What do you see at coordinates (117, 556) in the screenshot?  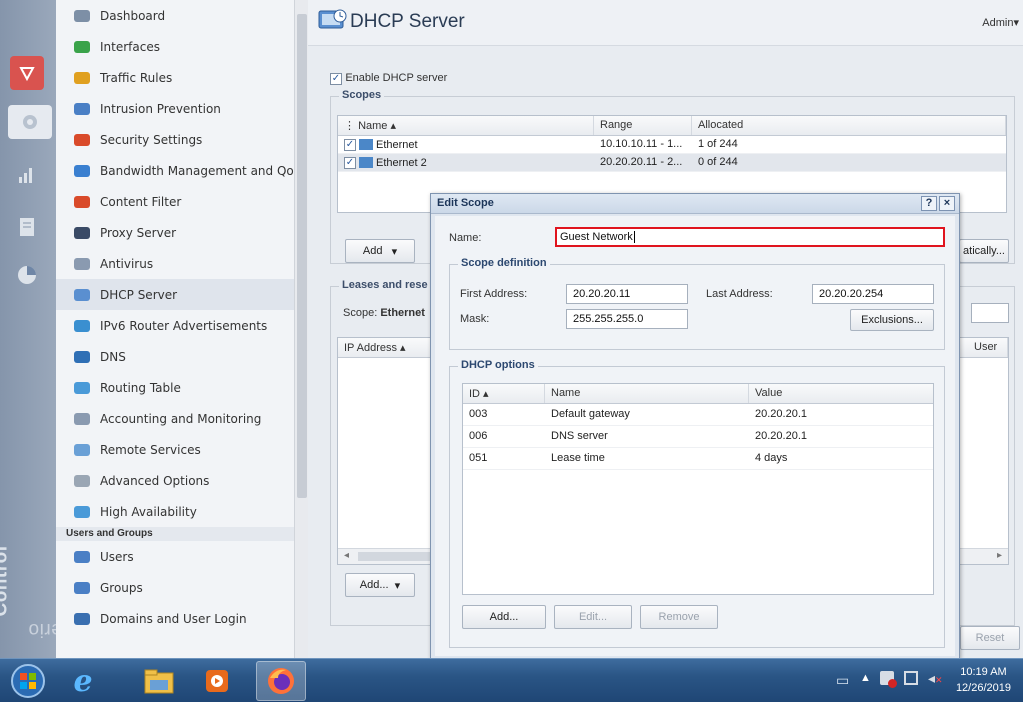 I see `sidebar-item-label: Users` at bounding box center [117, 556].